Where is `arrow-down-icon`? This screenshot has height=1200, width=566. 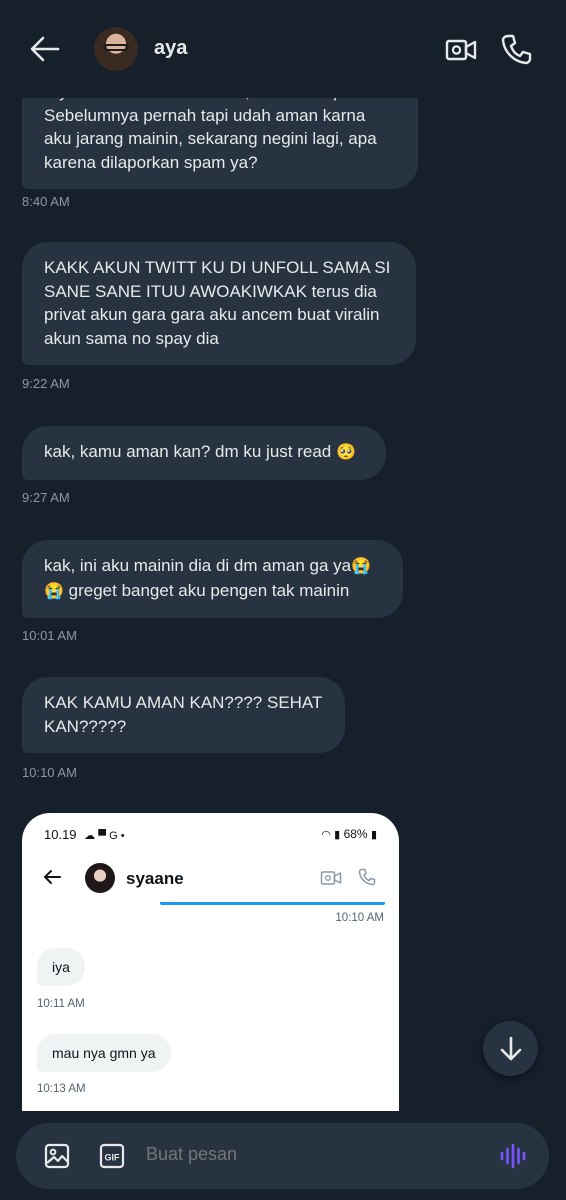
arrow-down-icon is located at coordinates (511, 1048).